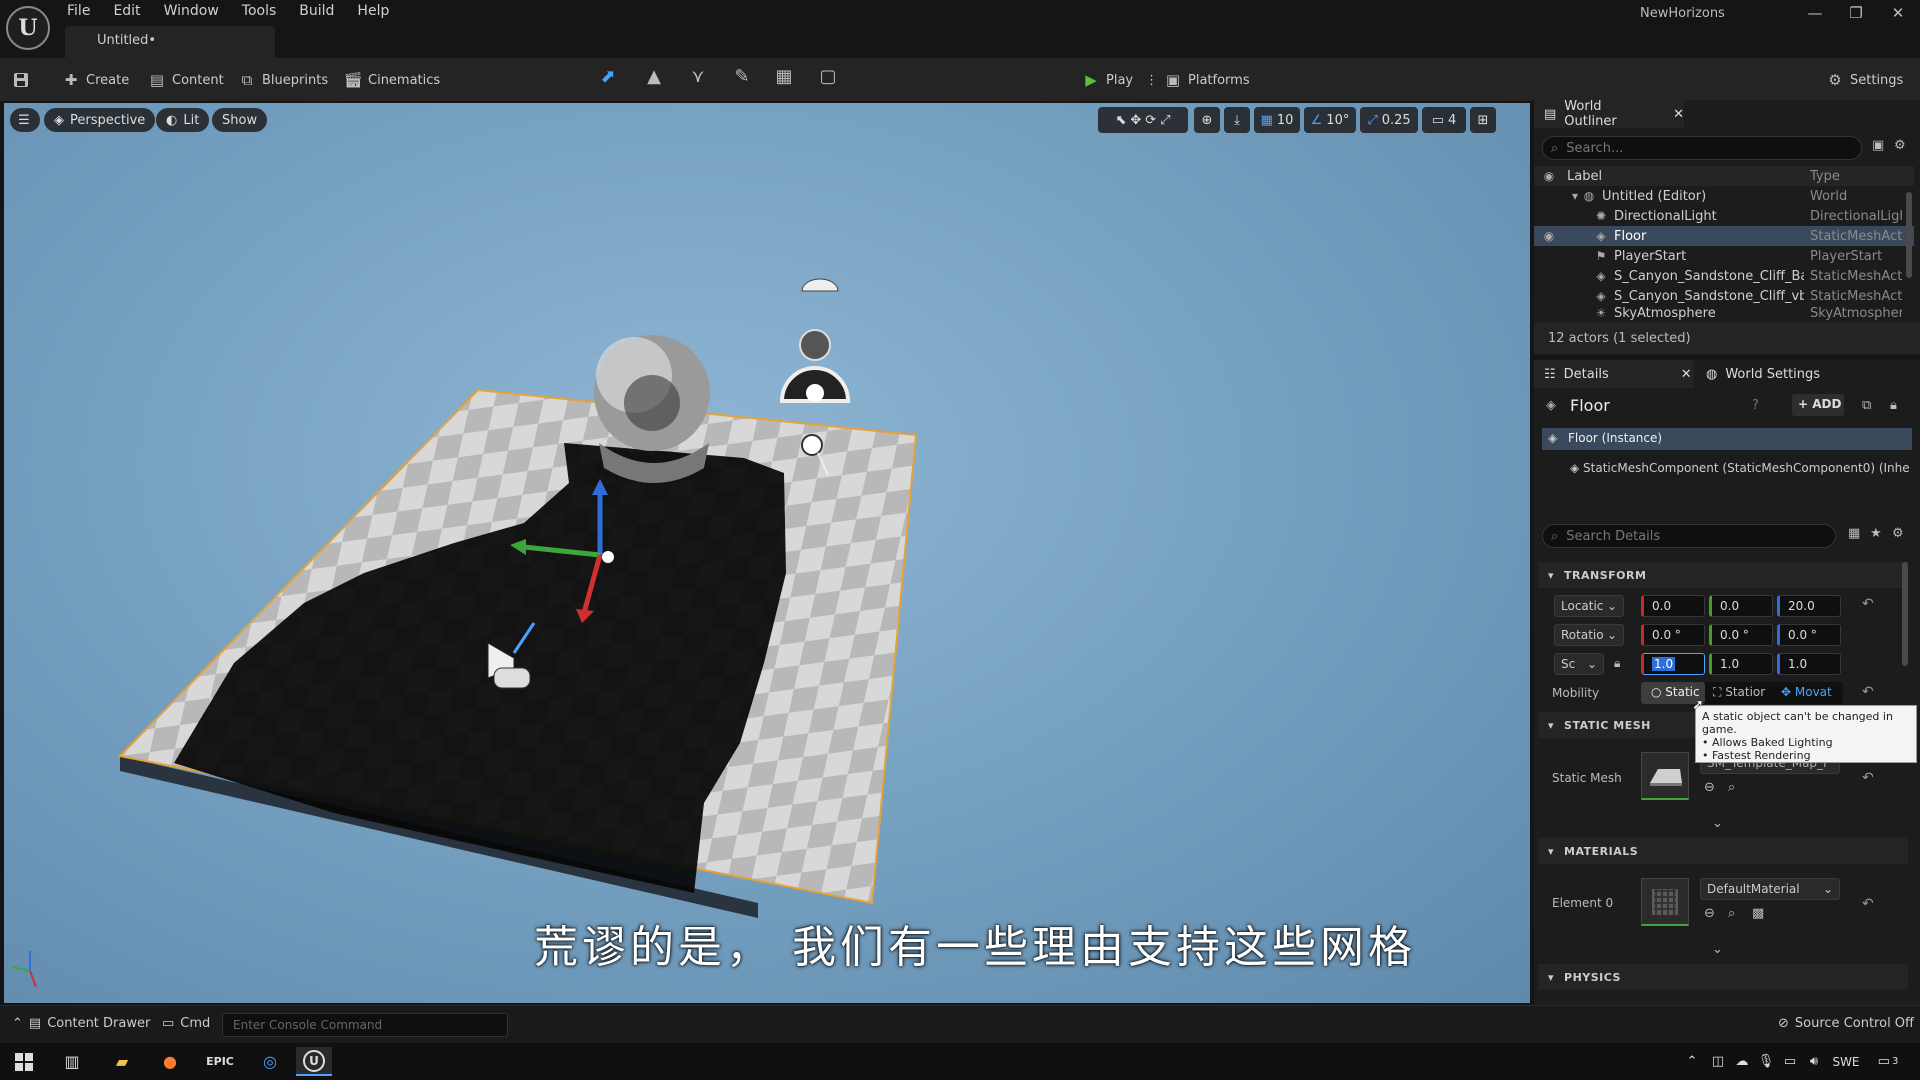 The width and height of the screenshot is (1920, 1080). I want to click on material-options-icon: ▩, so click(1758, 913).